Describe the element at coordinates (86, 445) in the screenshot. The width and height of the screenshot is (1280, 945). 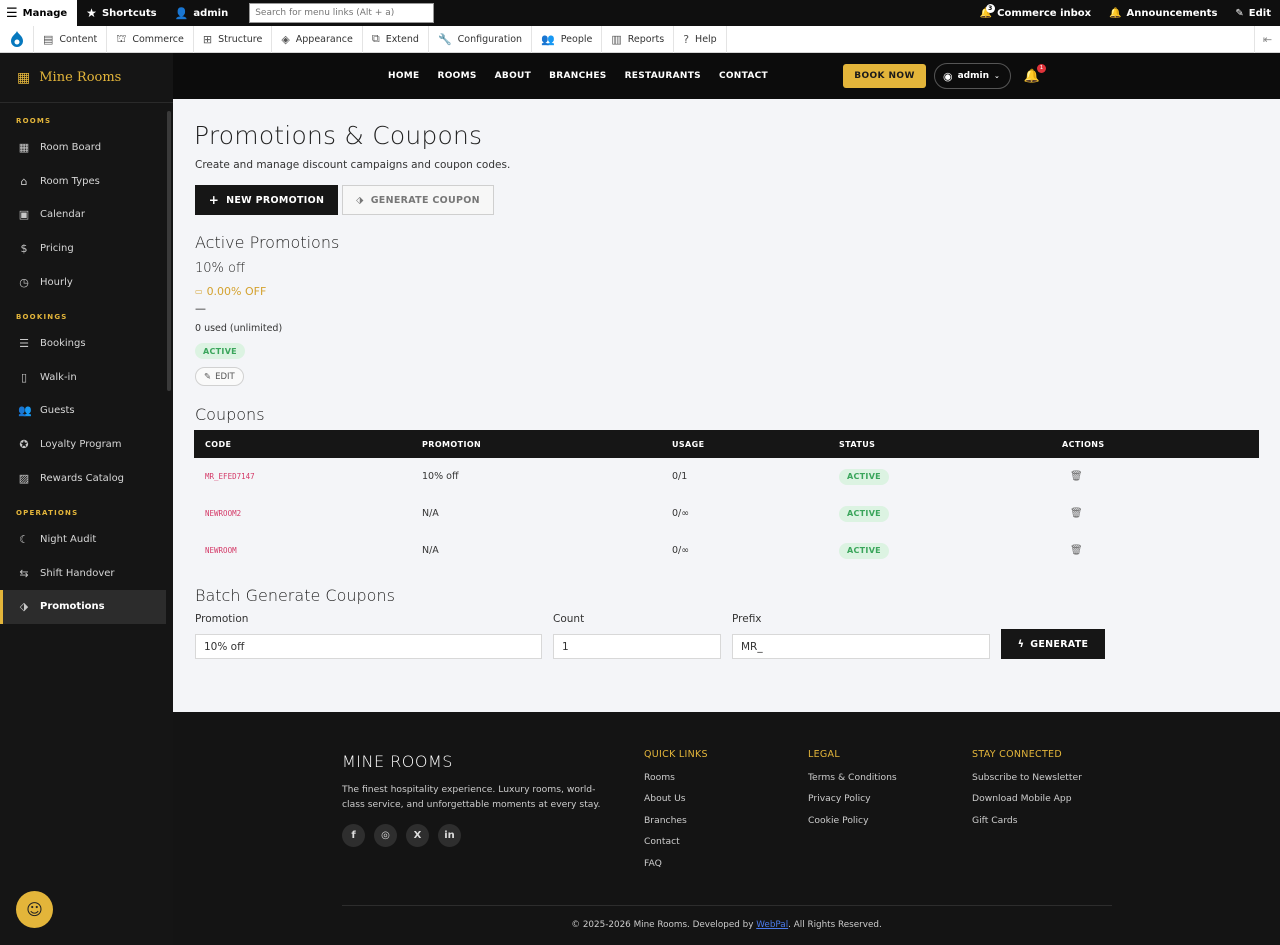
I see `sidebar-item-loyalty-program: ✪ Loyalty Program` at that location.